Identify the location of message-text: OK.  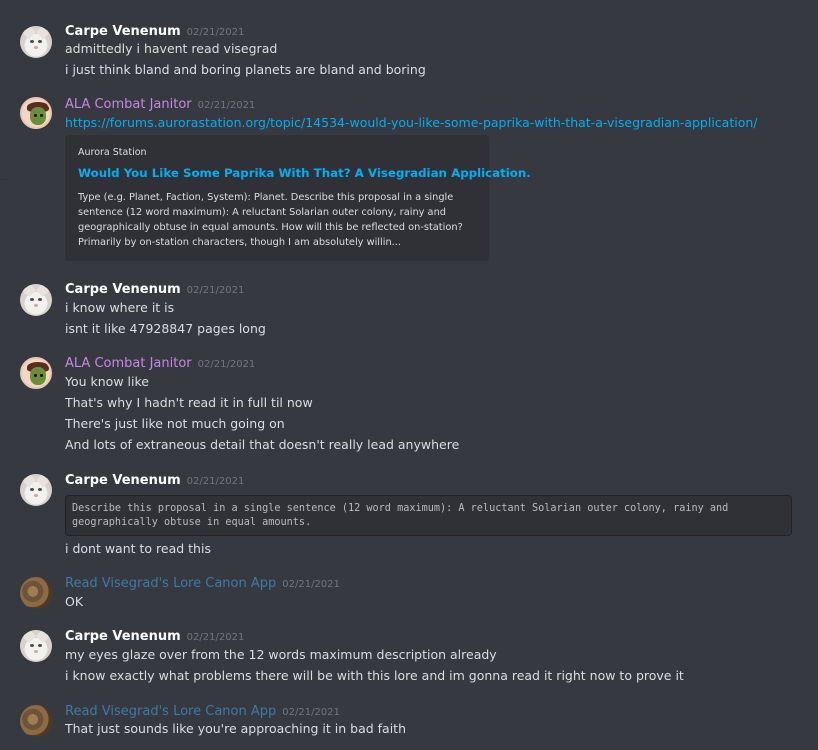
(74, 601).